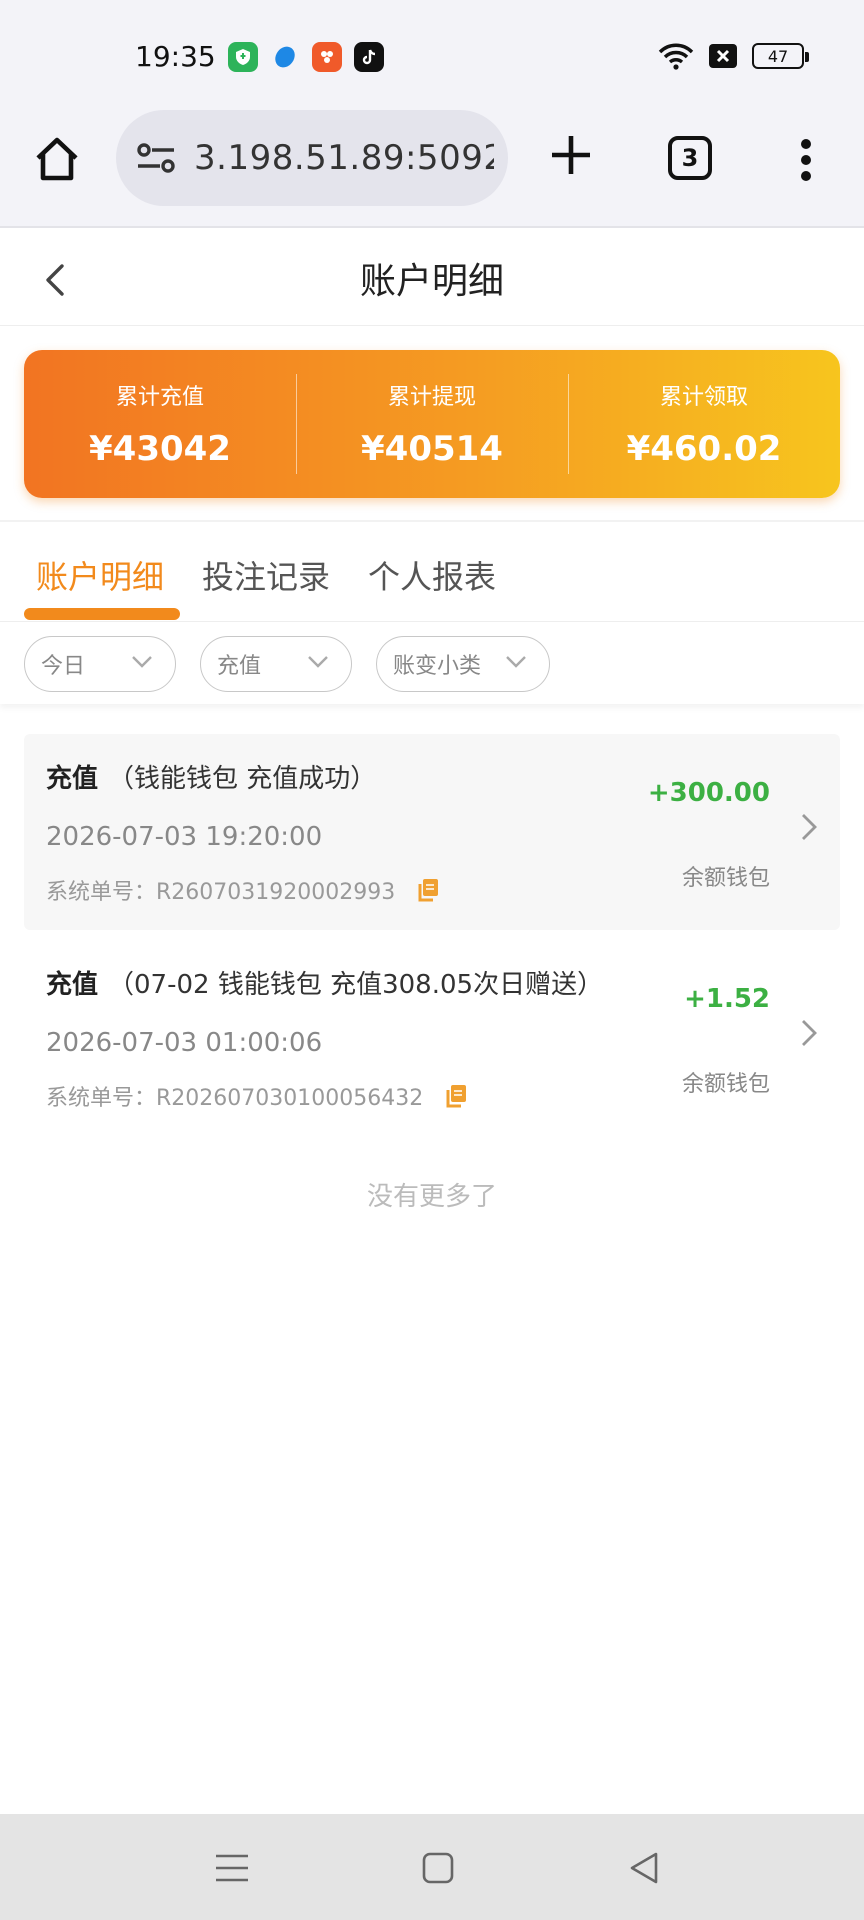 This screenshot has height=1920, width=864. I want to click on active-tab-indicator, so click(102, 614).